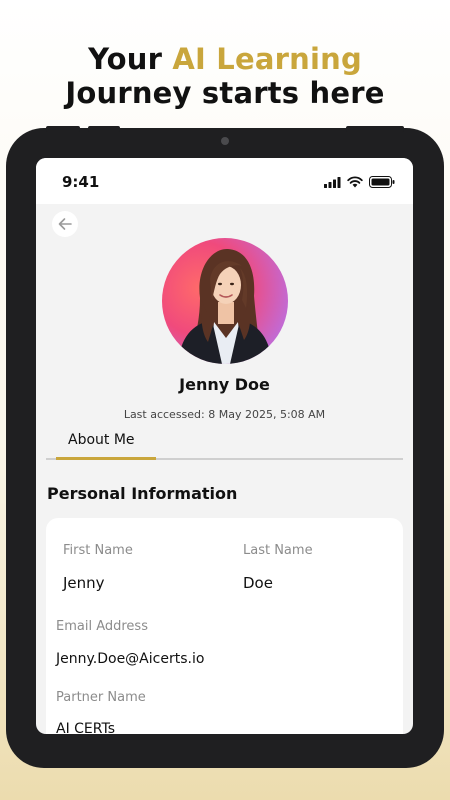  I want to click on status-bar: 9:41, so click(224, 181).